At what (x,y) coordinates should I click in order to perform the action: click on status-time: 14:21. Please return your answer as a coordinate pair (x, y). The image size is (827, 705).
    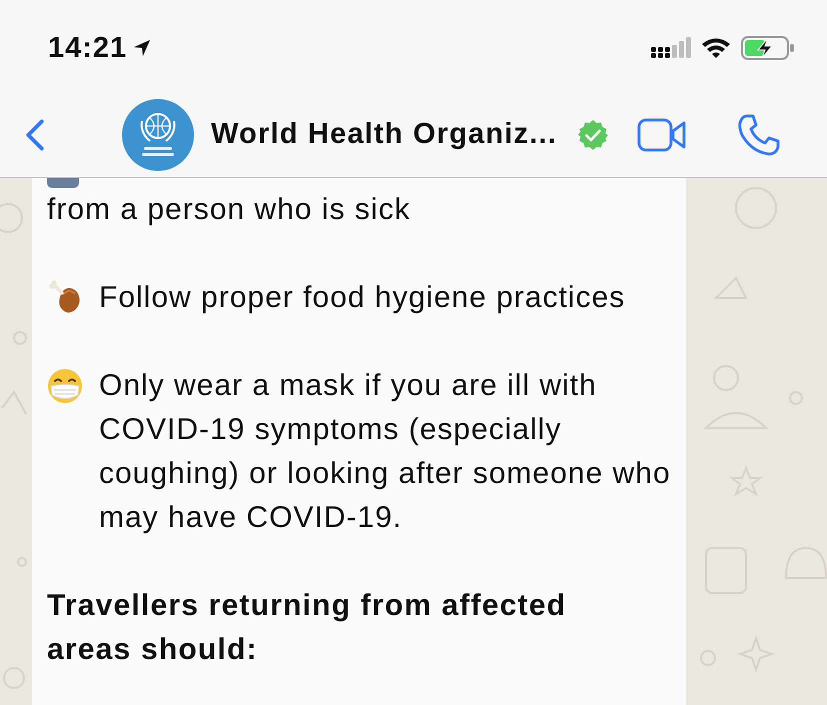
    Looking at the image, I should click on (88, 48).